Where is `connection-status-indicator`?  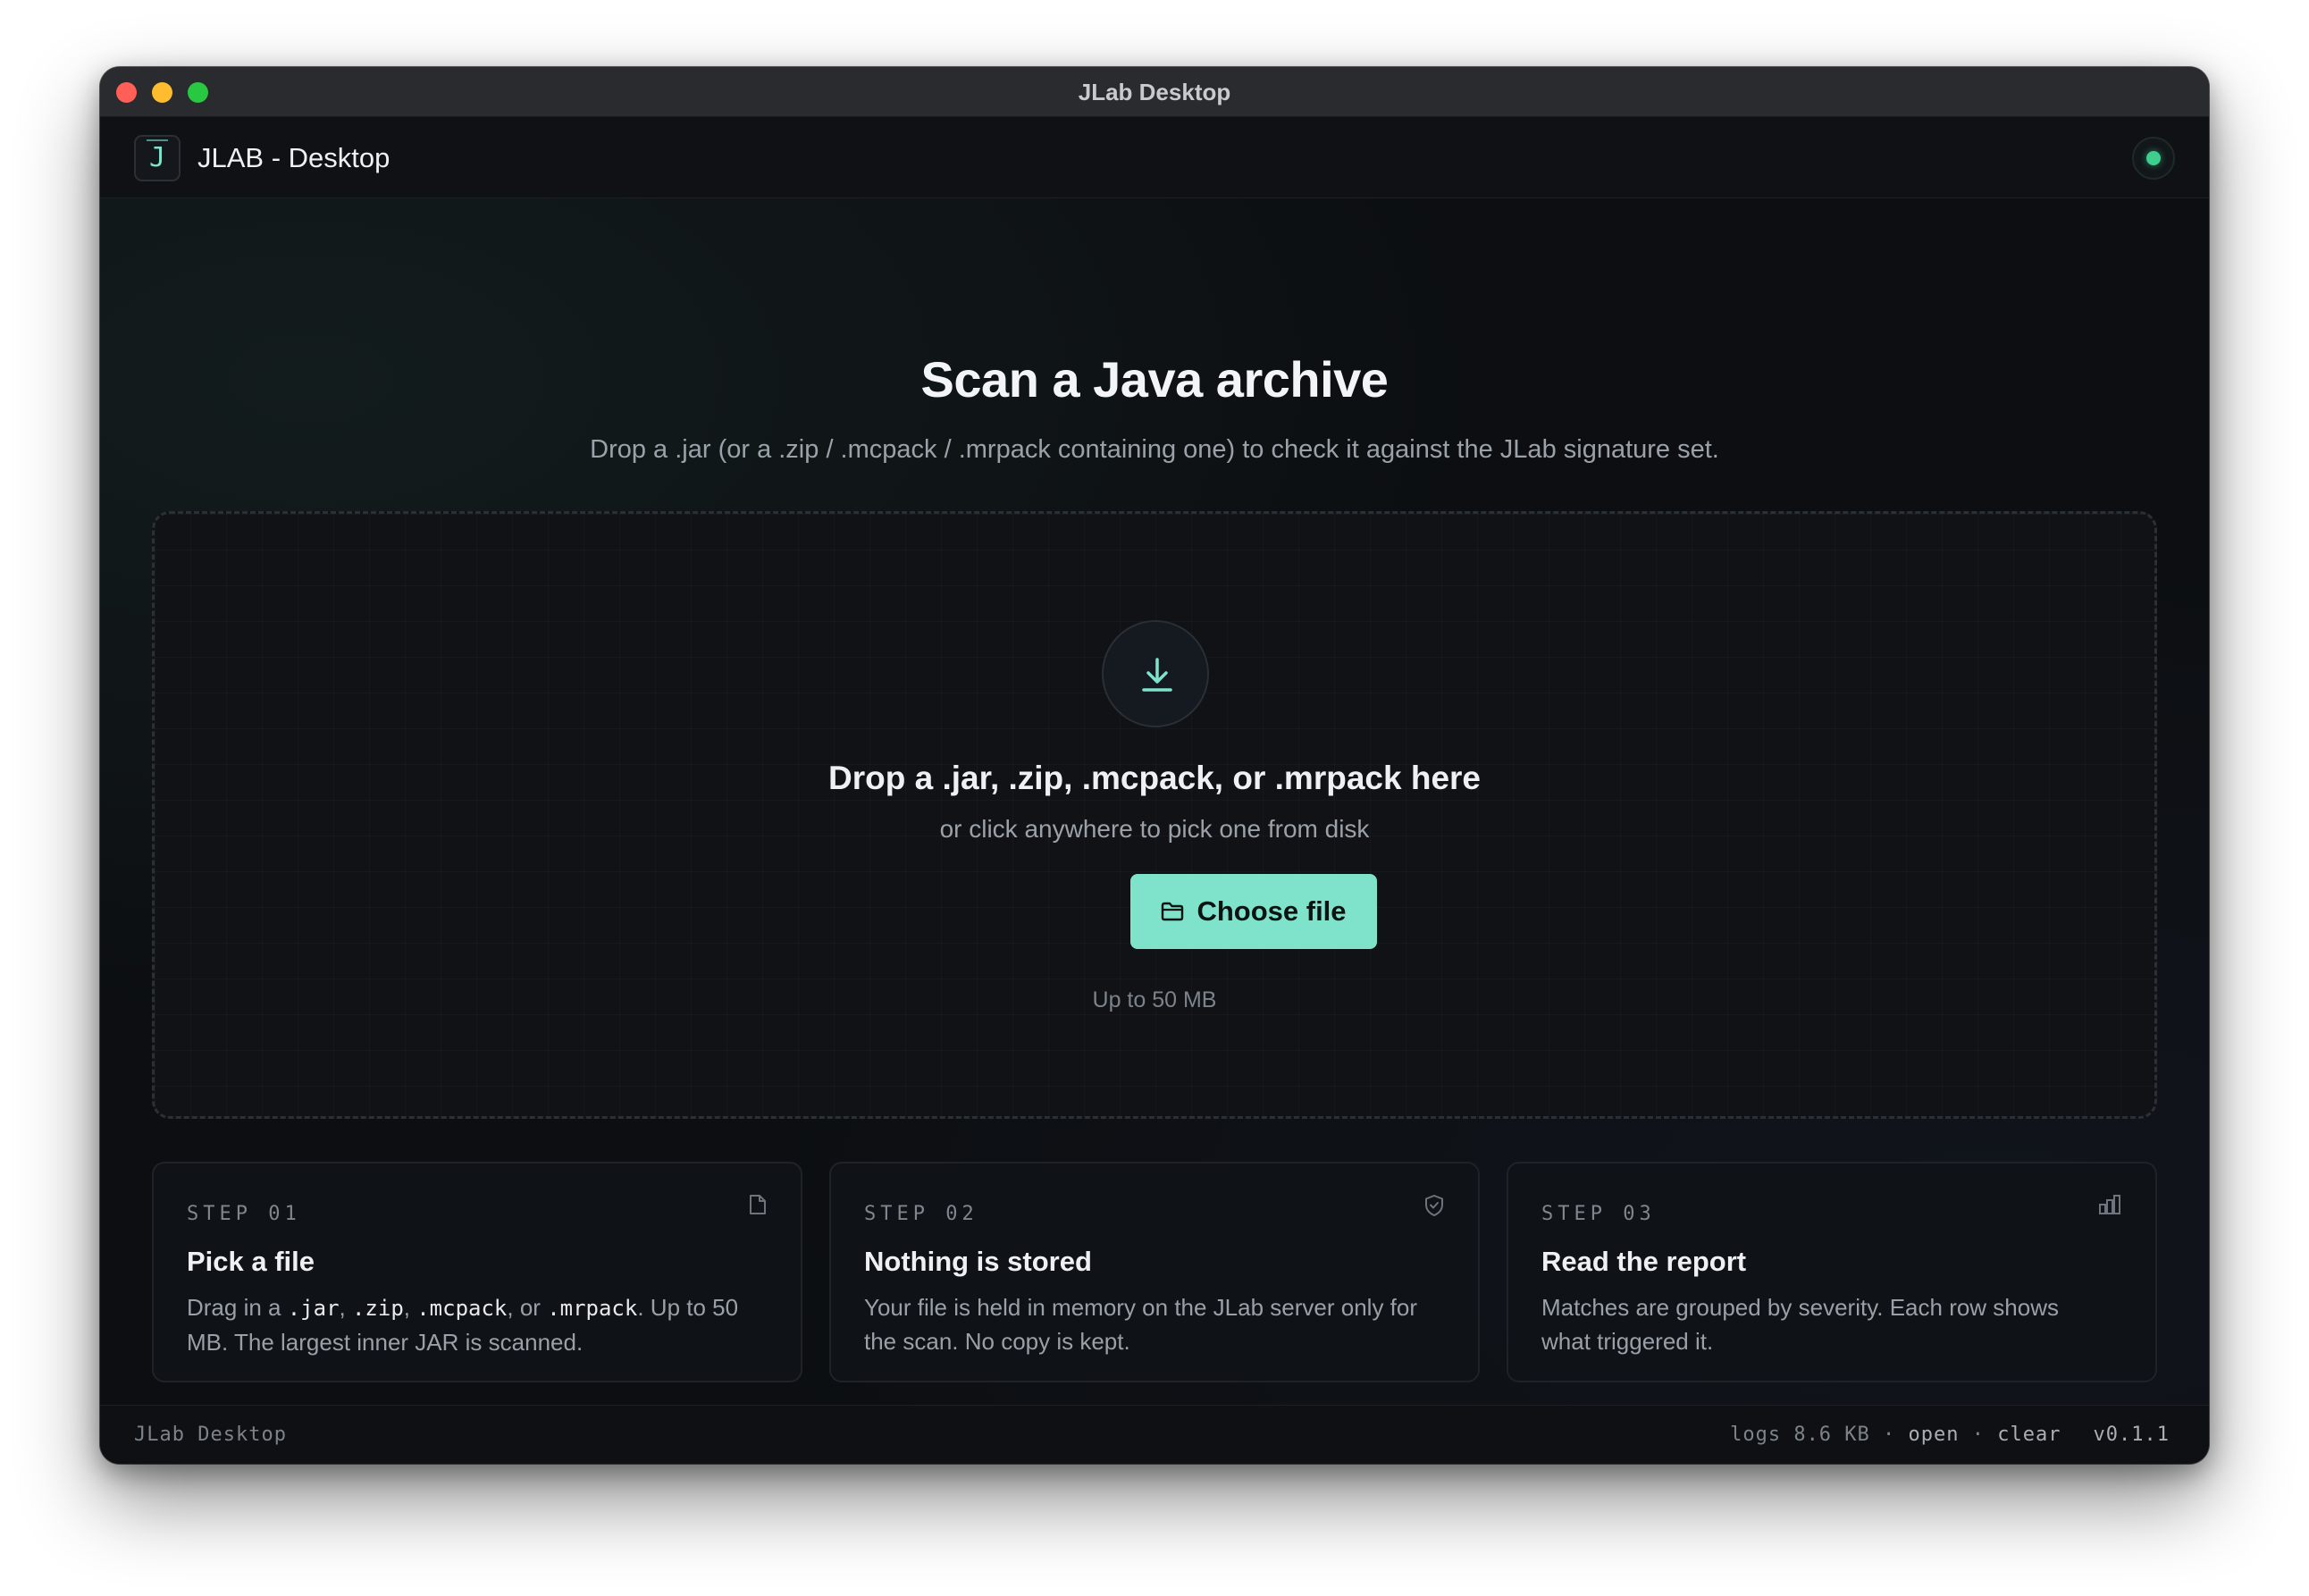 connection-status-indicator is located at coordinates (2153, 158).